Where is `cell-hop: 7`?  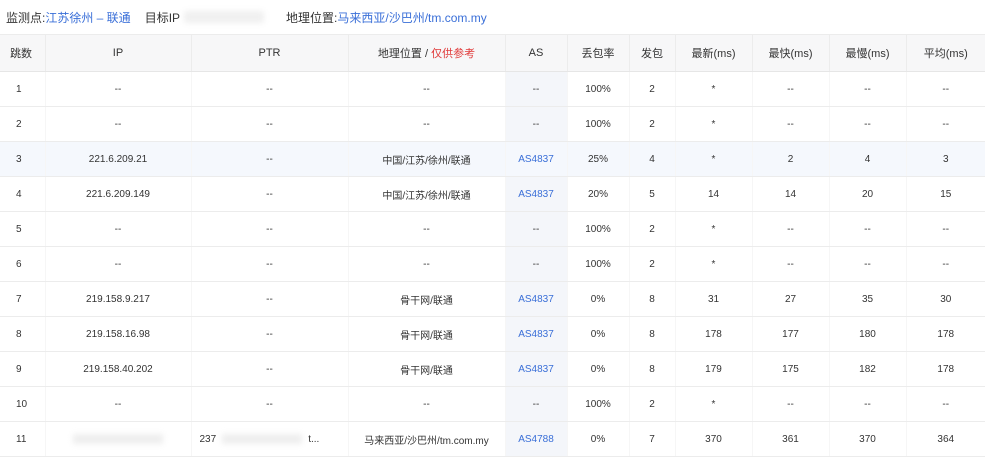 cell-hop: 7 is located at coordinates (23, 299).